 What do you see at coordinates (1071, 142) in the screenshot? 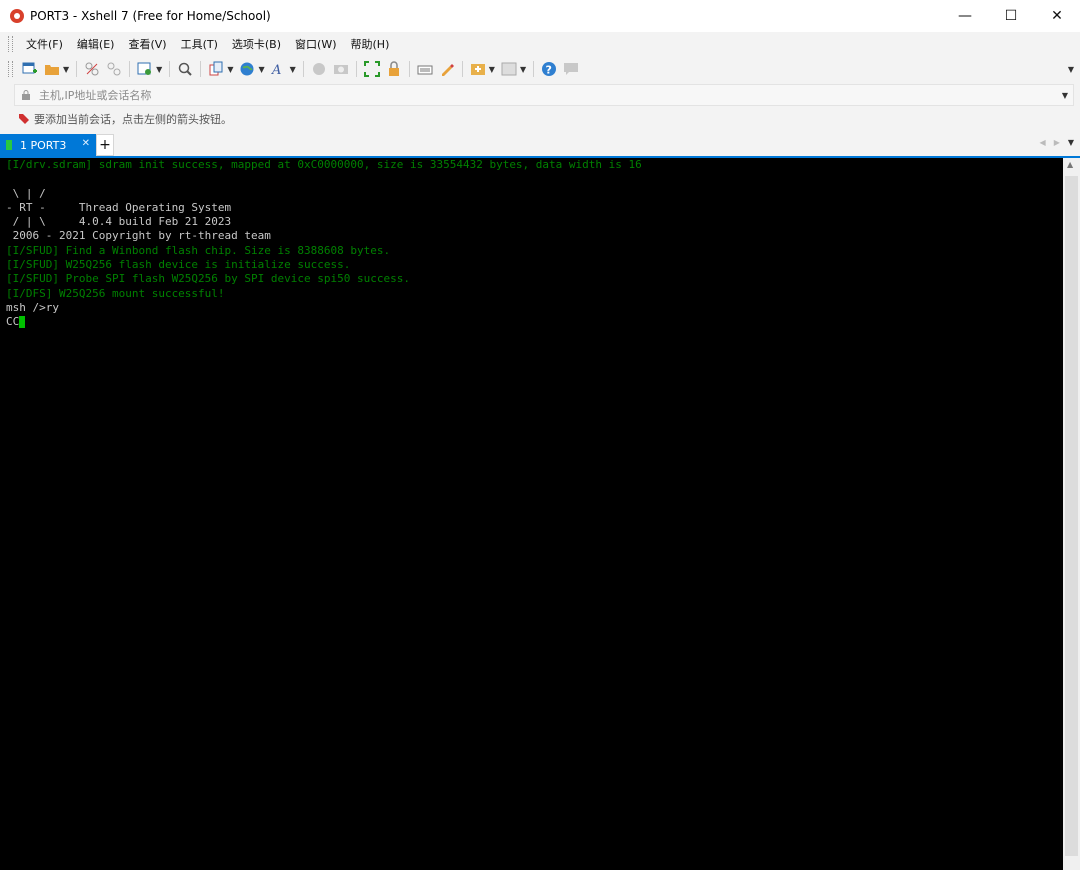
I see `tab-list-dropdown-icon: ▼` at bounding box center [1071, 142].